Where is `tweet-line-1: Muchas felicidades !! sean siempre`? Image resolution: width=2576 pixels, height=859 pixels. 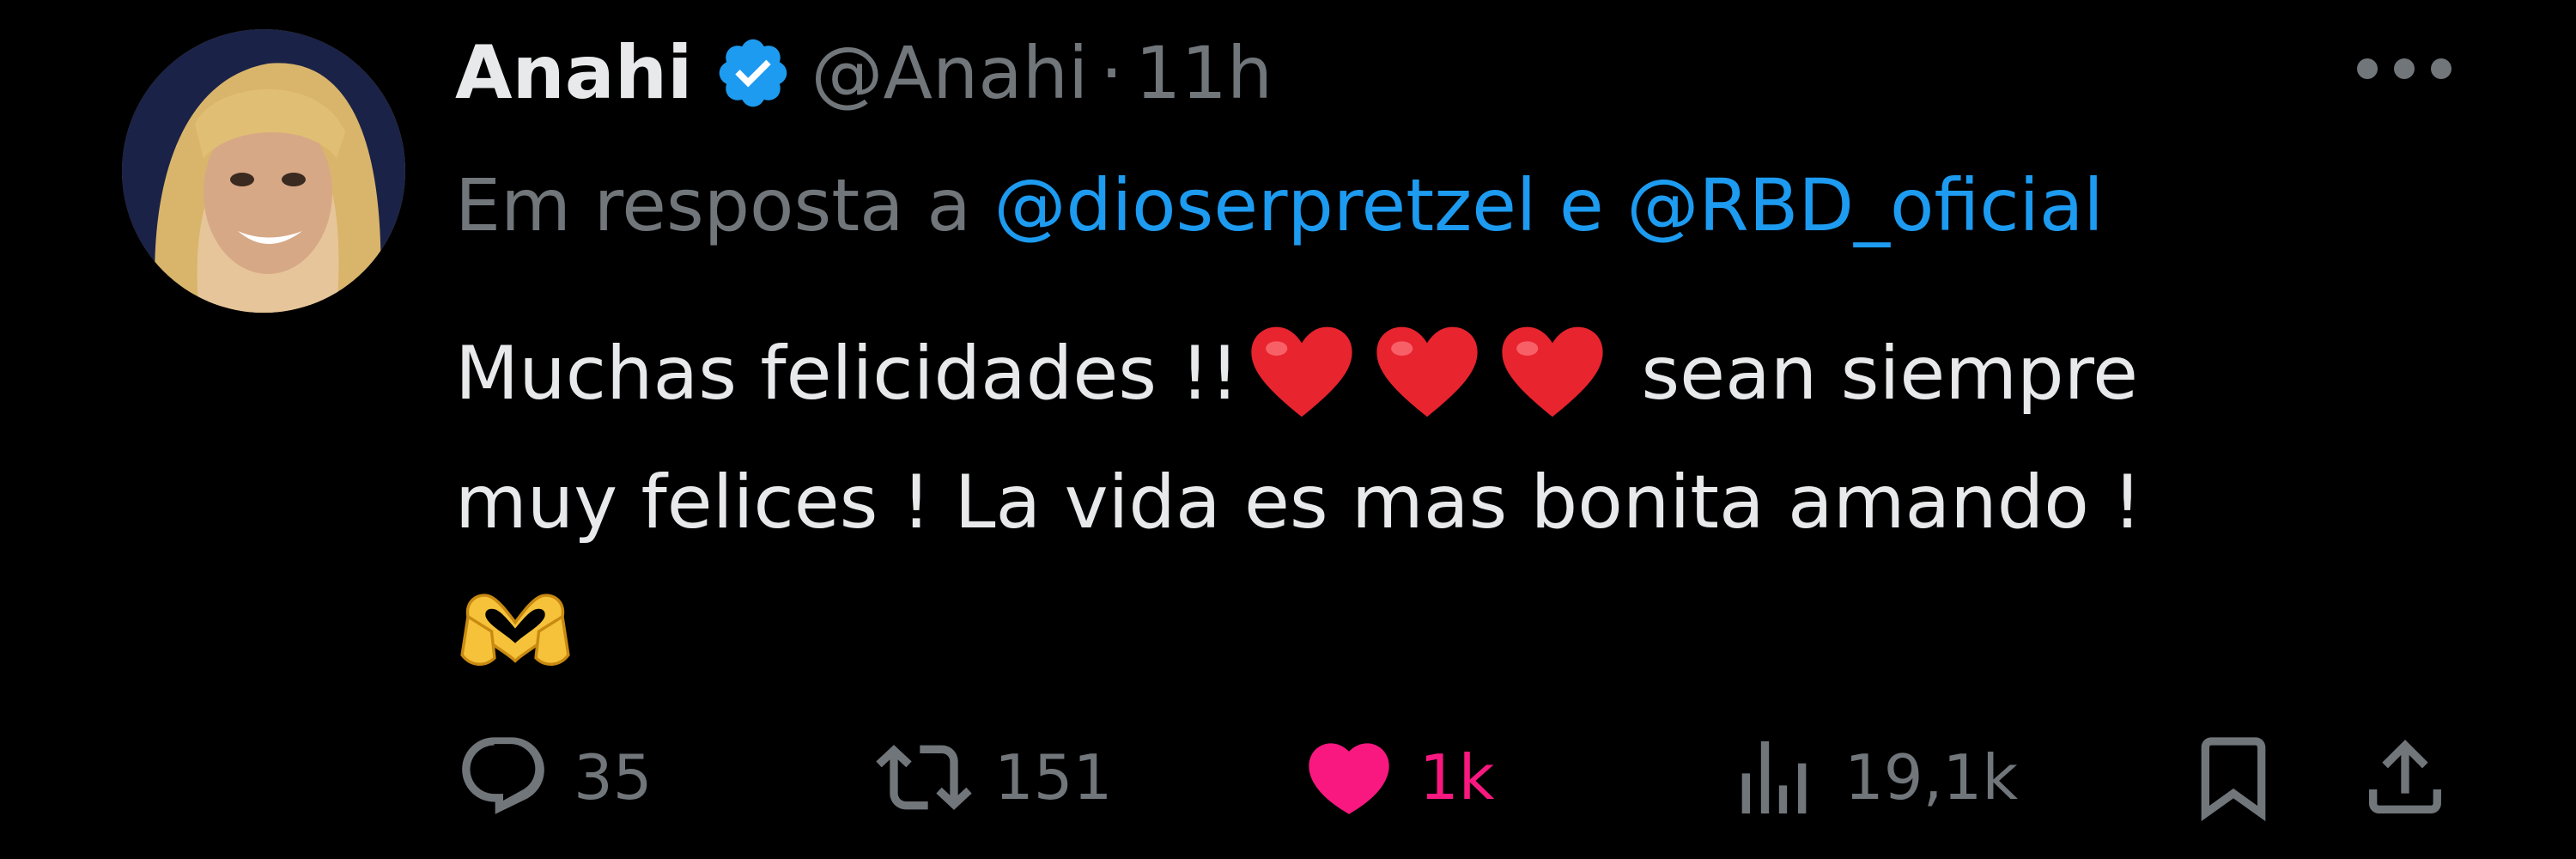 tweet-line-1: Muchas felicidades !! sean siempre is located at coordinates (1442, 374).